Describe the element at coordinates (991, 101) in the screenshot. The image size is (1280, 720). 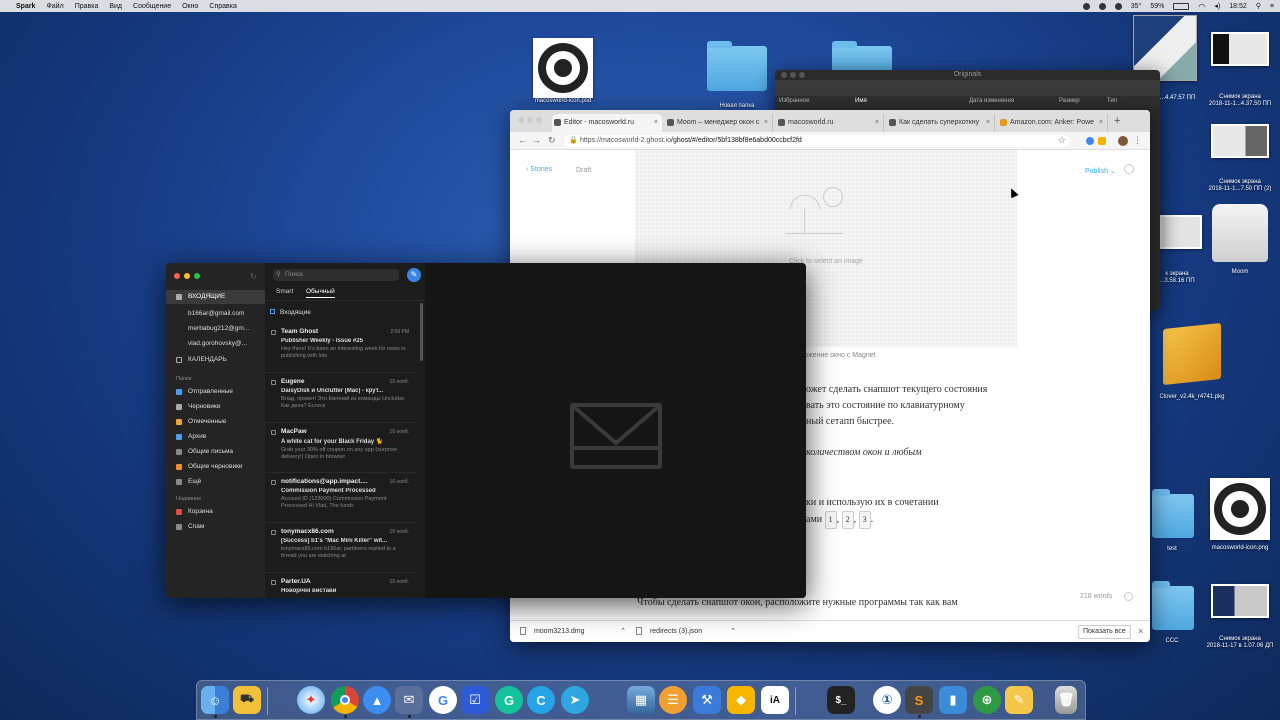
I see `col-date: Дата изменения` at that location.